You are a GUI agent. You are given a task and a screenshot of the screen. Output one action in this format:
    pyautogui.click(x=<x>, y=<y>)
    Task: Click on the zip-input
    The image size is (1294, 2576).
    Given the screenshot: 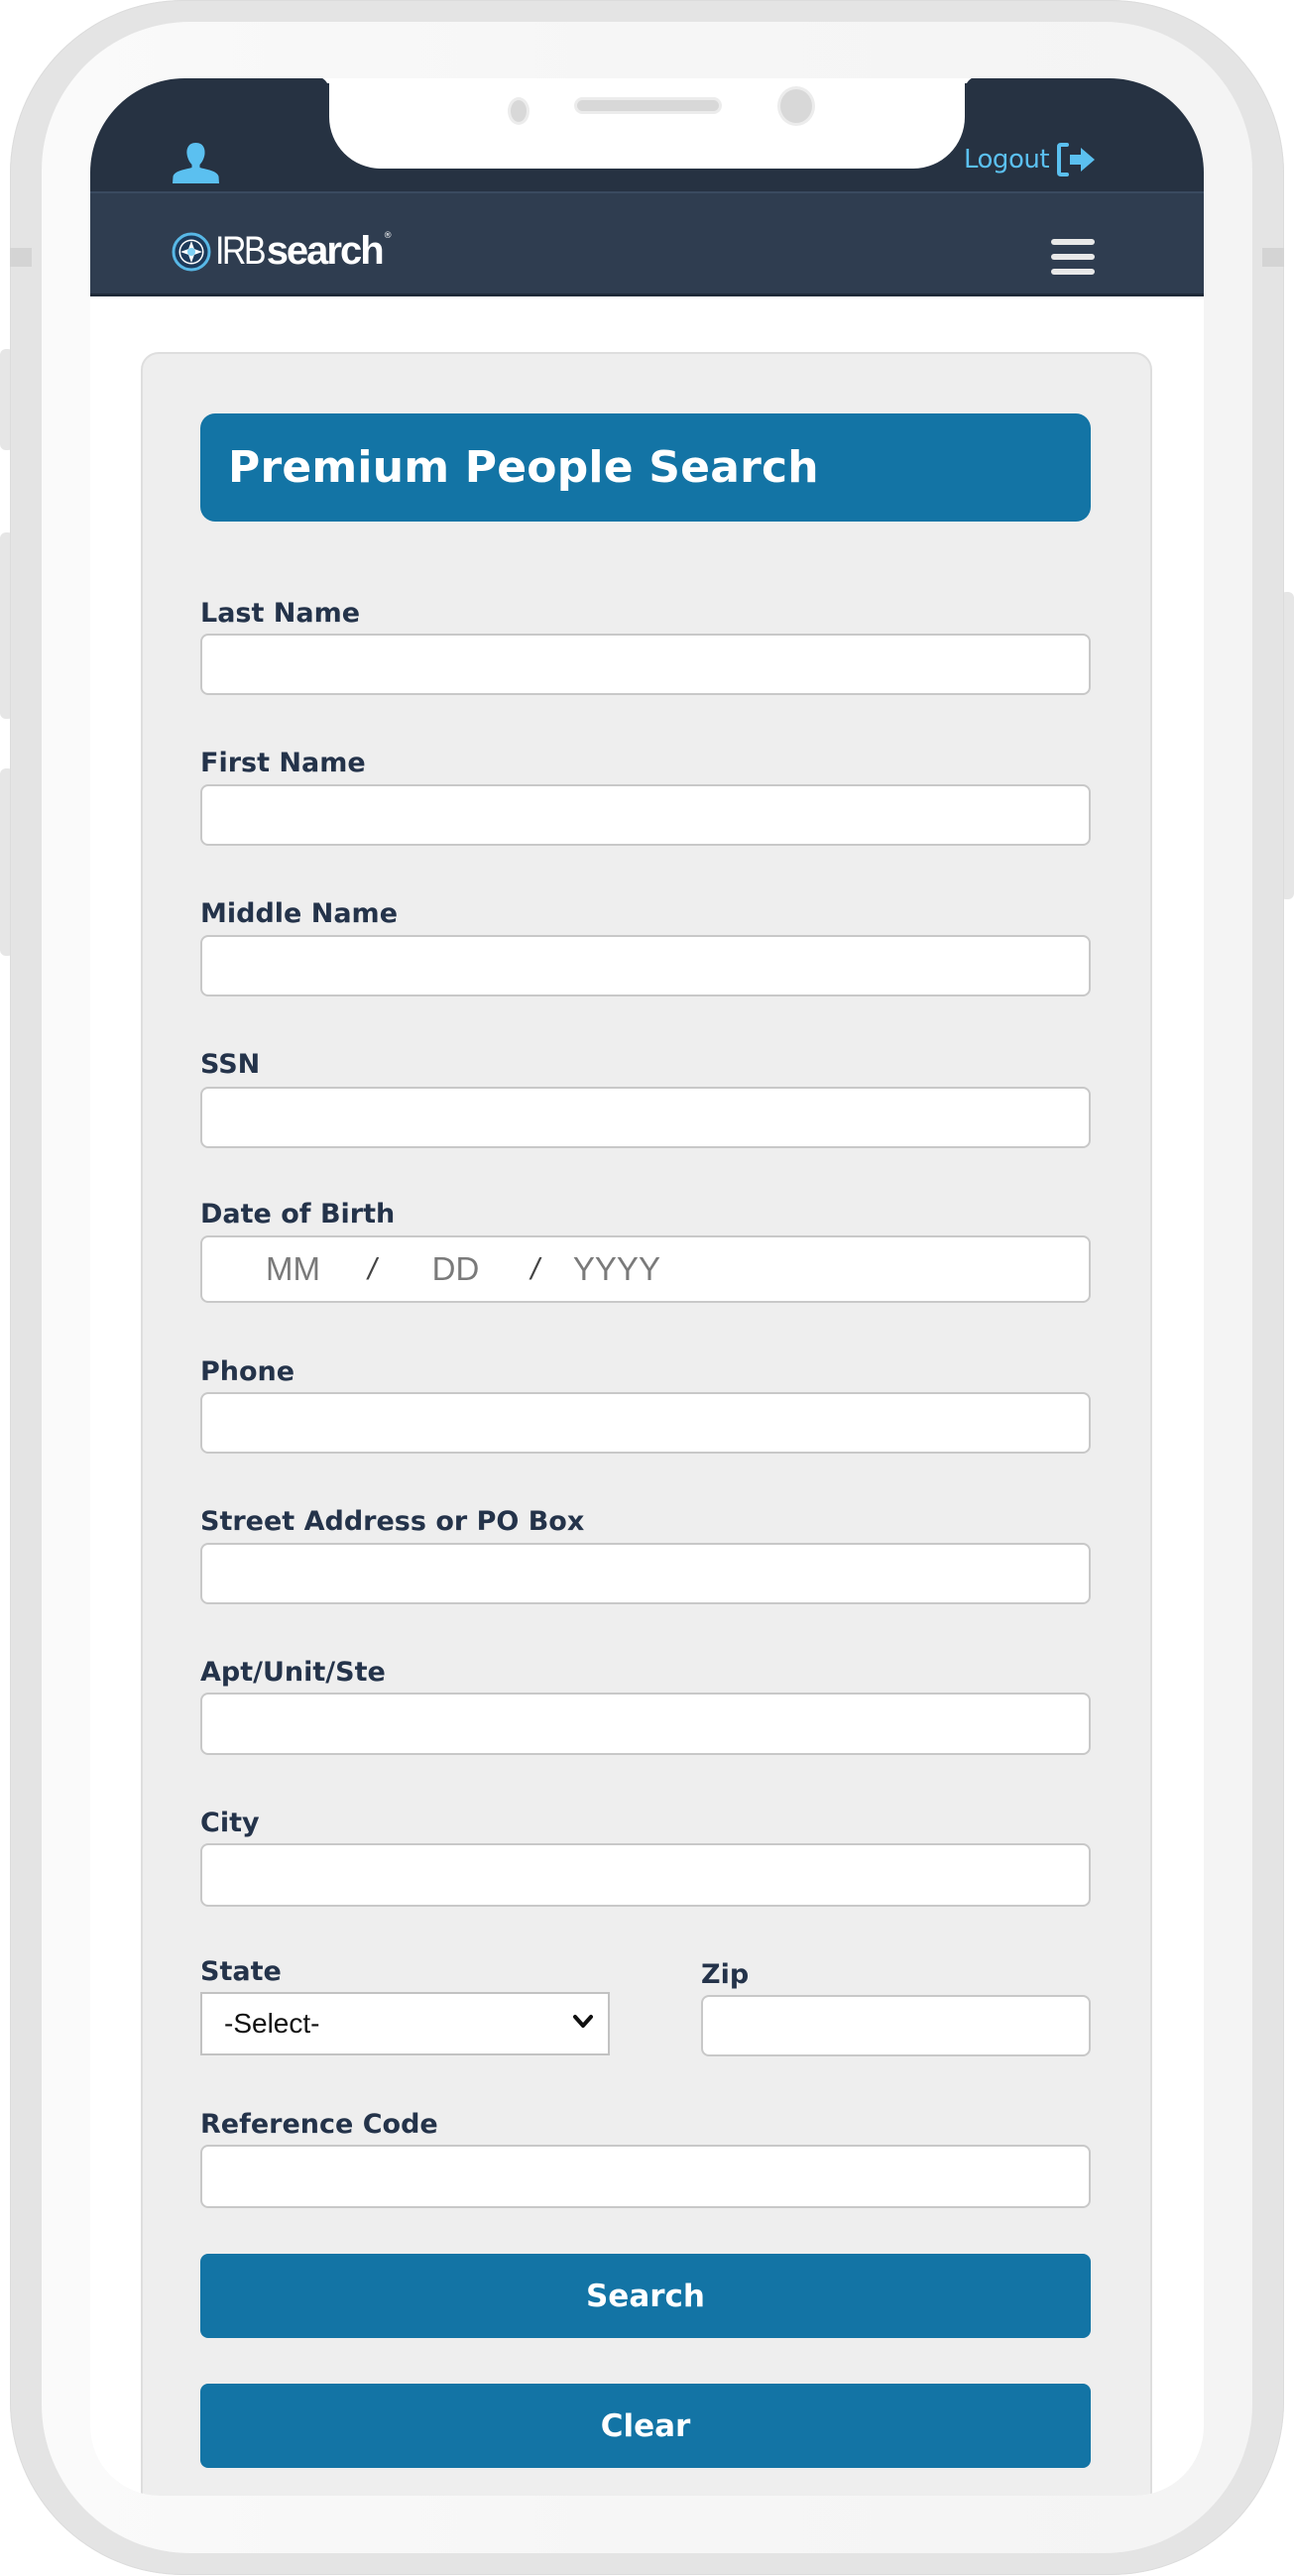 What is the action you would take?
    pyautogui.click(x=896, y=2026)
    